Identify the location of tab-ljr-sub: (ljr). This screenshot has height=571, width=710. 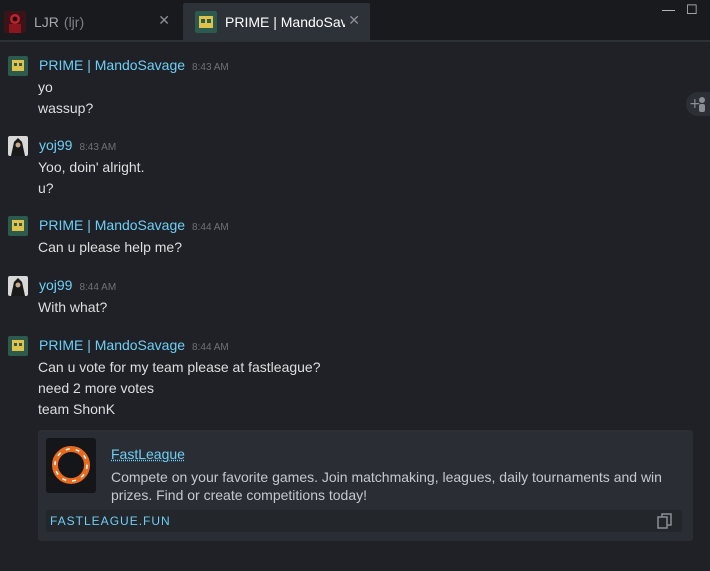
(74, 21).